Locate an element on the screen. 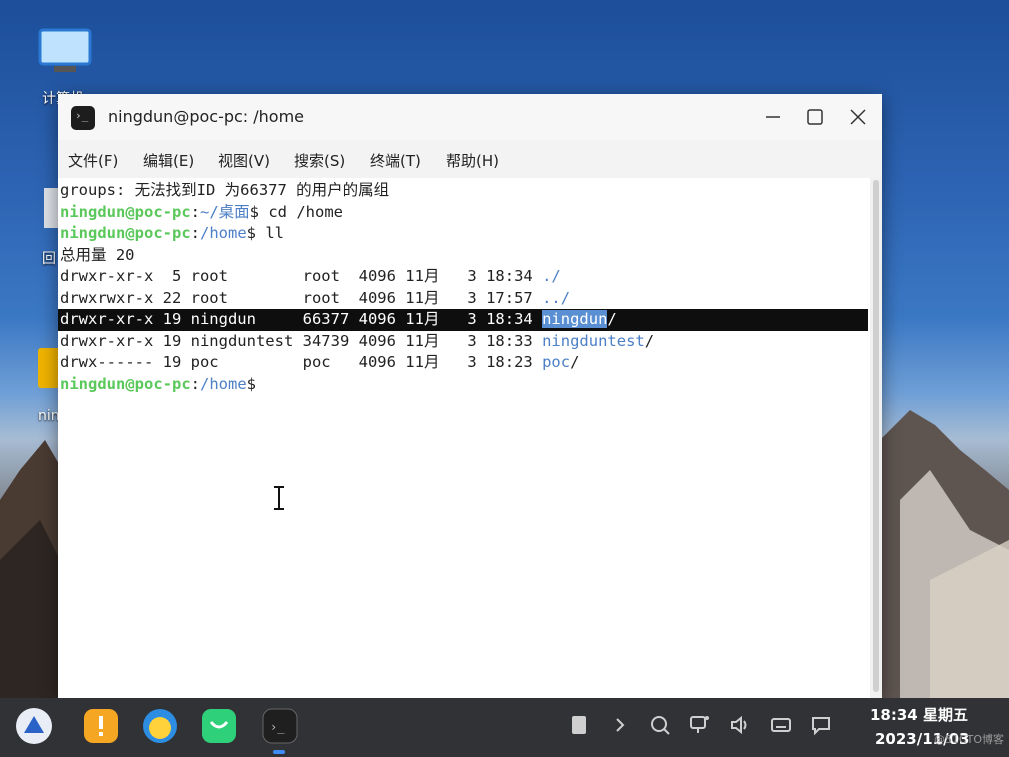 The image size is (1009, 757). computer-icon is located at coordinates (66, 52).